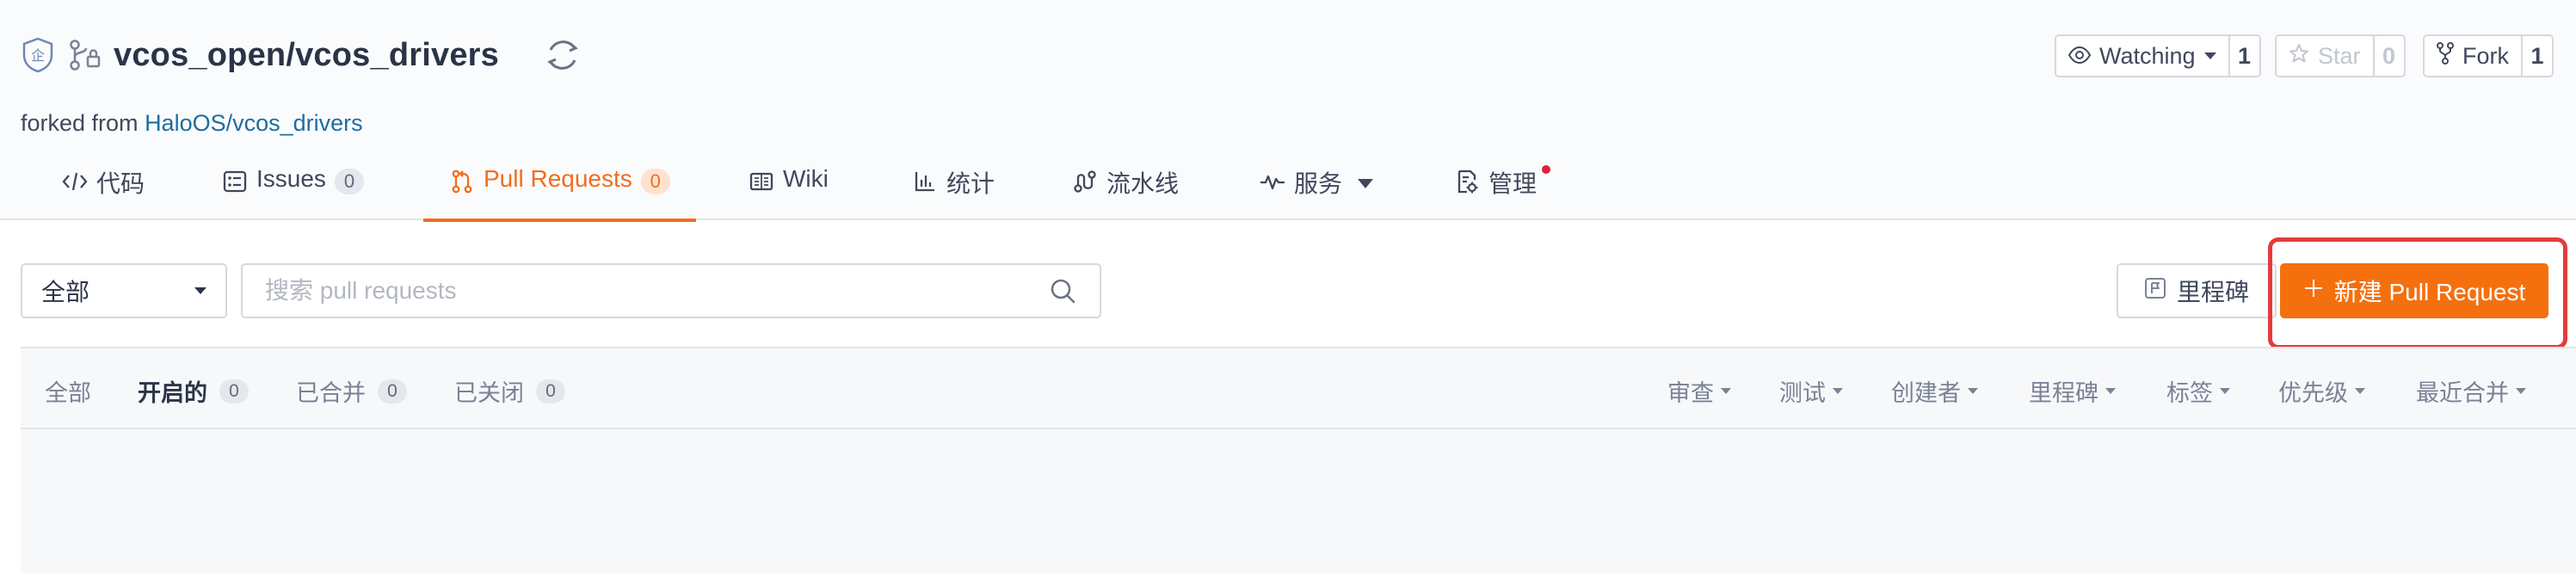 This screenshot has height=573, width=2576. Describe the element at coordinates (489, 393) in the screenshot. I see `filter-label: 已关闭` at that location.